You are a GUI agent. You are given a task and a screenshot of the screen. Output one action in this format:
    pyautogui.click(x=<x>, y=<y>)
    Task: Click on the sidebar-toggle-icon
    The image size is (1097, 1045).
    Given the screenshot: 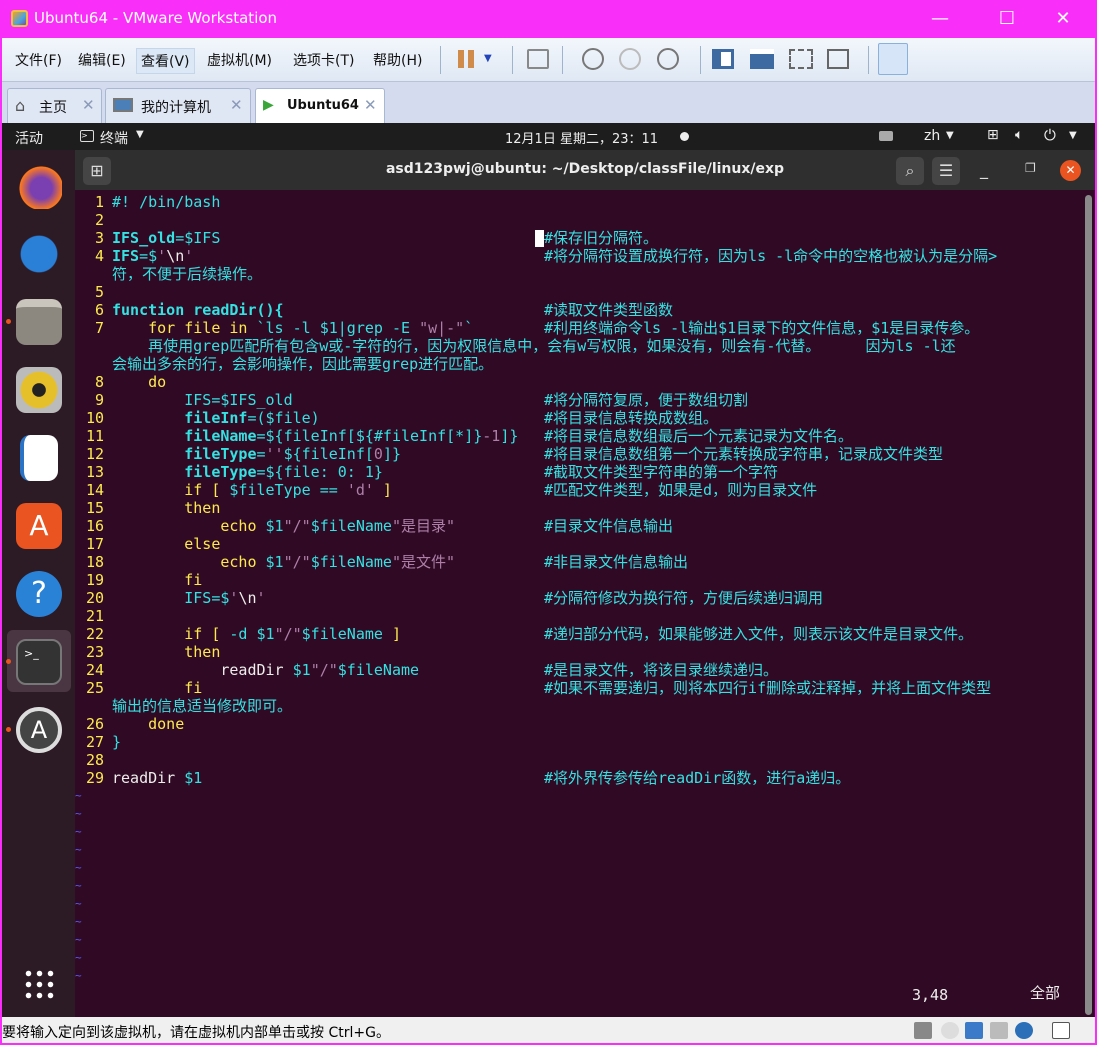 What is the action you would take?
    pyautogui.click(x=723, y=59)
    